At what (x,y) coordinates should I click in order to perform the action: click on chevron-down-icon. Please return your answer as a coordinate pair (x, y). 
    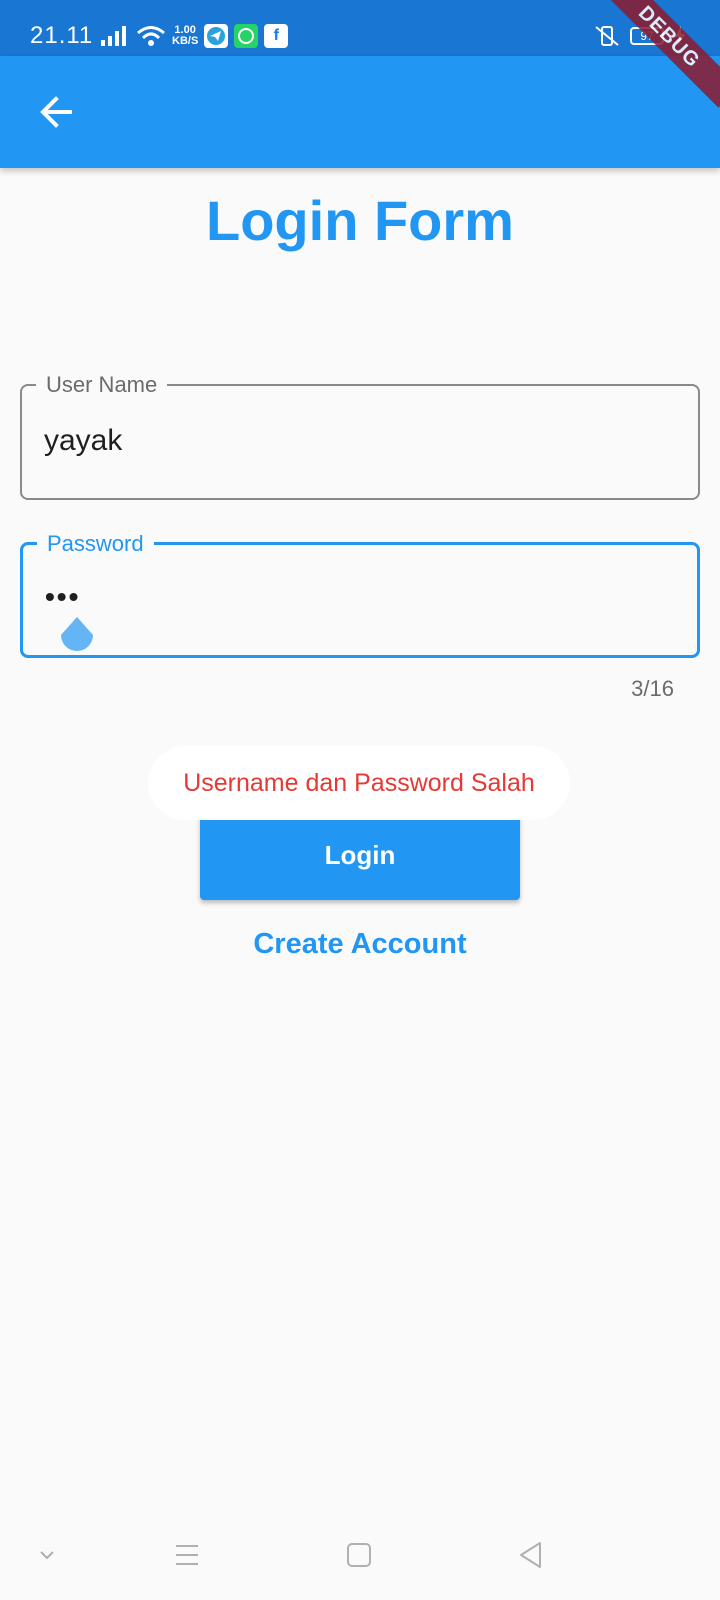
    Looking at the image, I should click on (47, 1555).